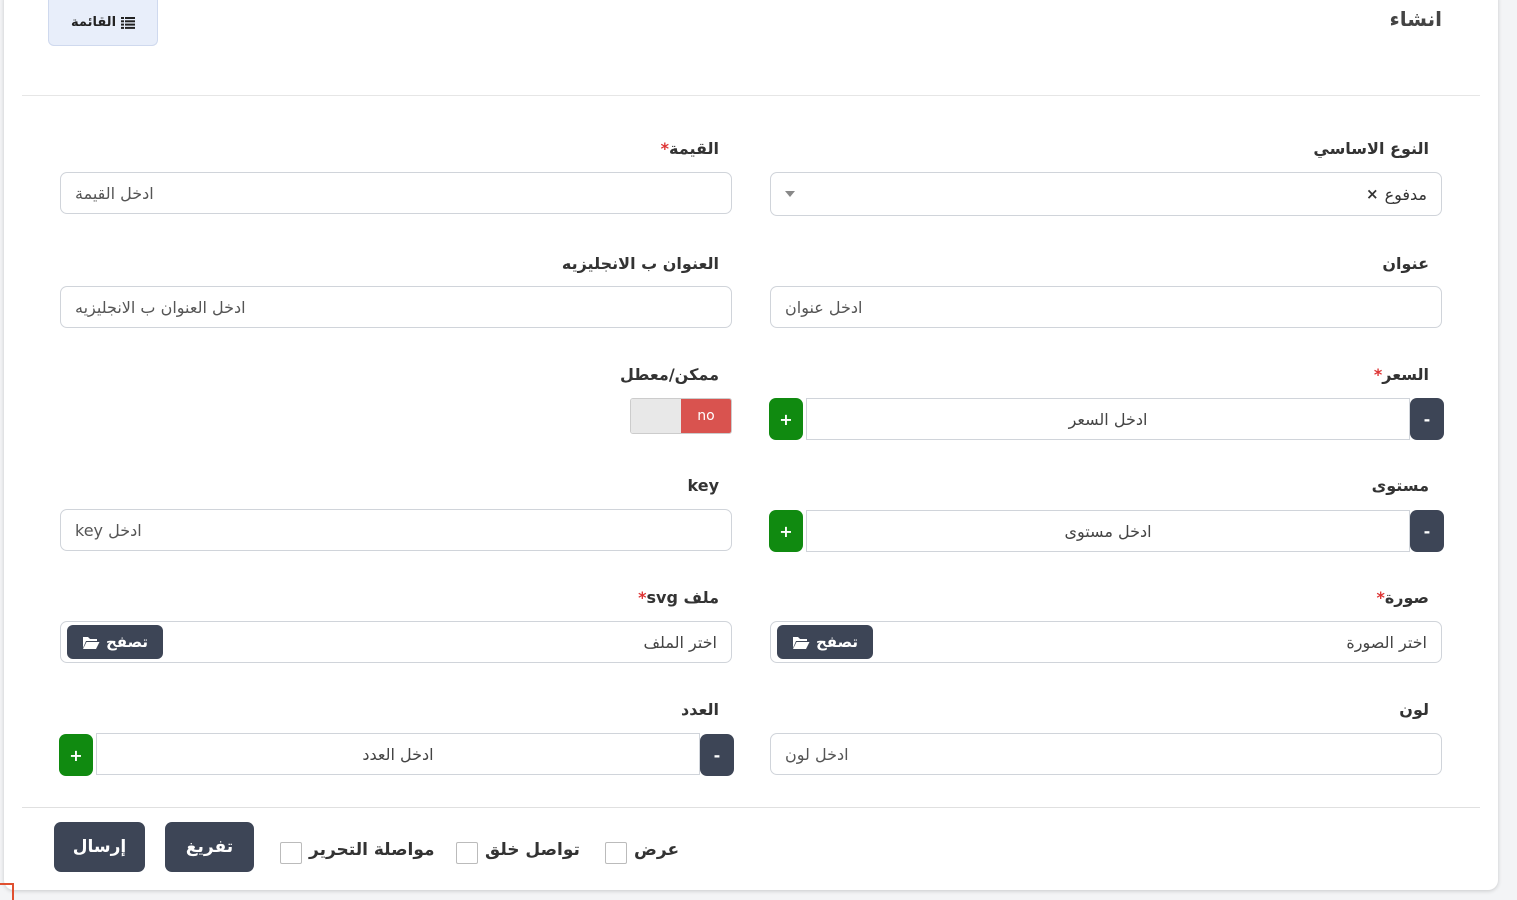 The height and width of the screenshot is (900, 1517). What do you see at coordinates (372, 850) in the screenshot?
I see `continue-editing-label: مواصلة التحرير` at bounding box center [372, 850].